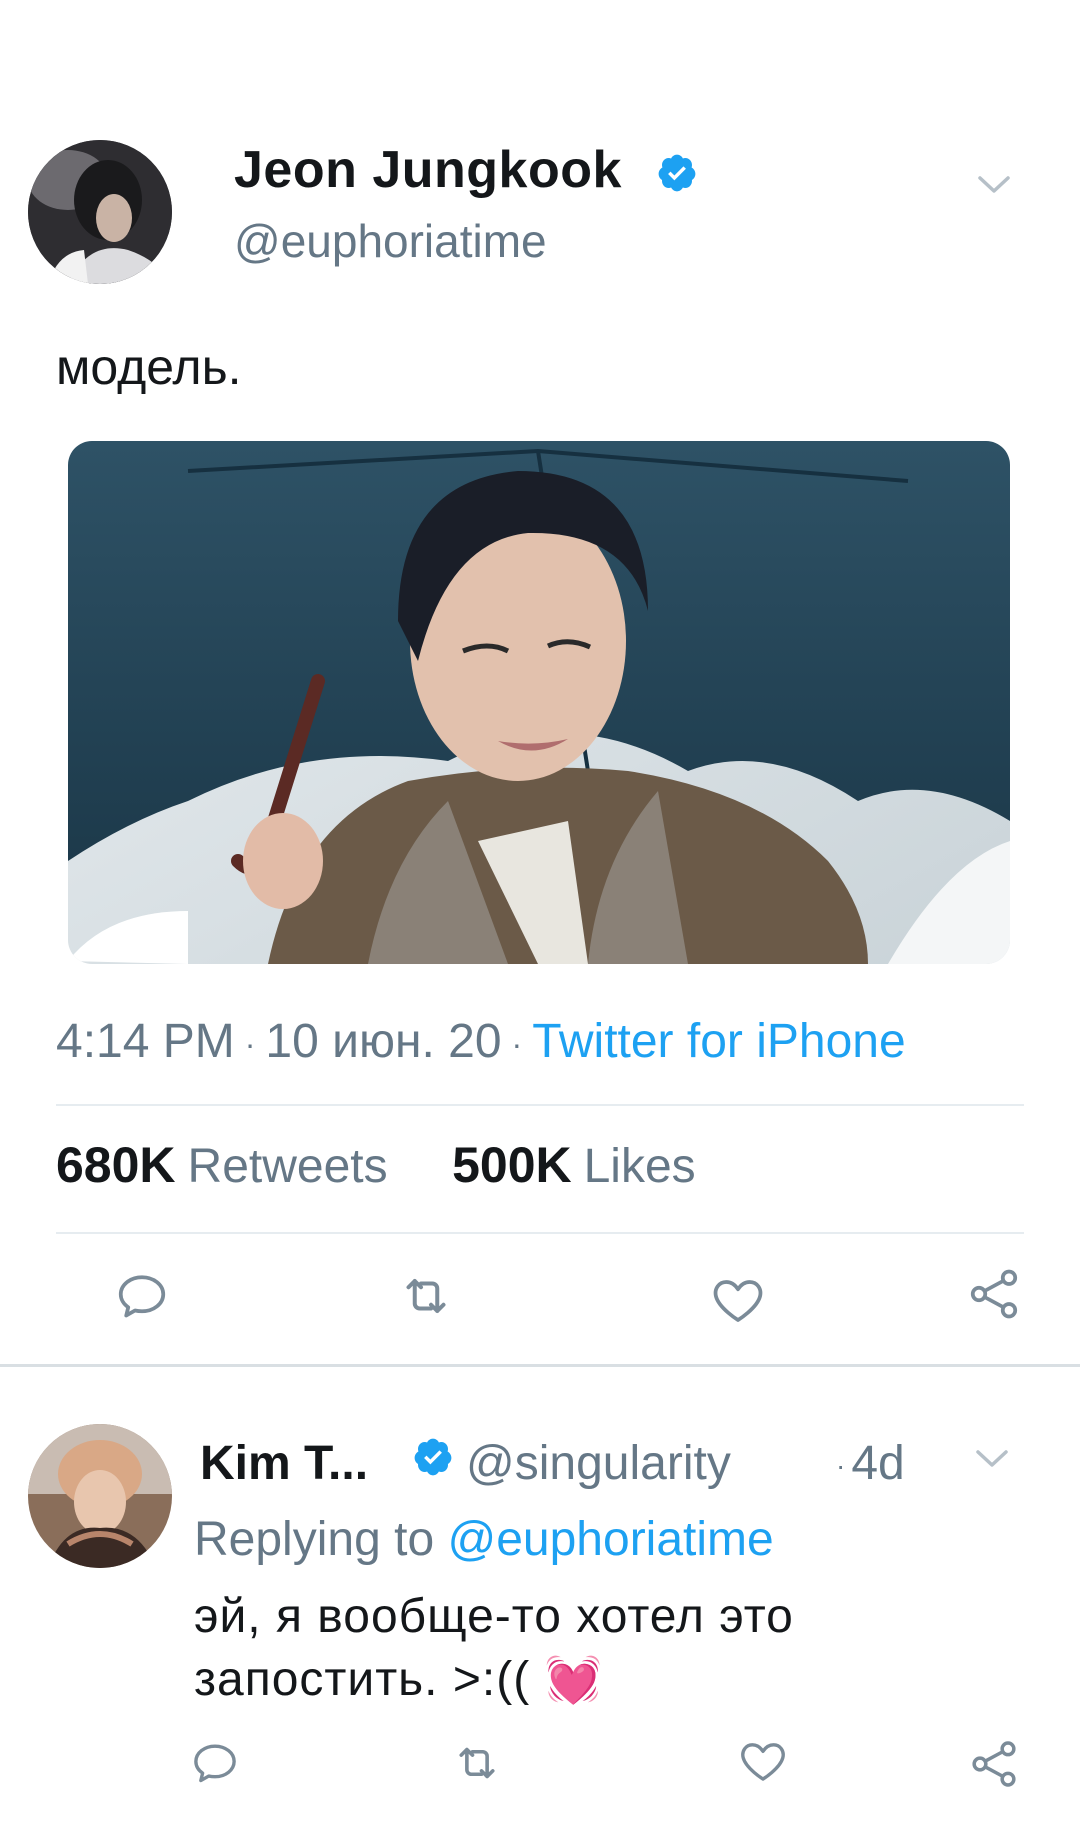 This screenshot has height=1836, width=1080. I want to click on tweet-stats: 680K Retweets 500K Likes, so click(376, 1165).